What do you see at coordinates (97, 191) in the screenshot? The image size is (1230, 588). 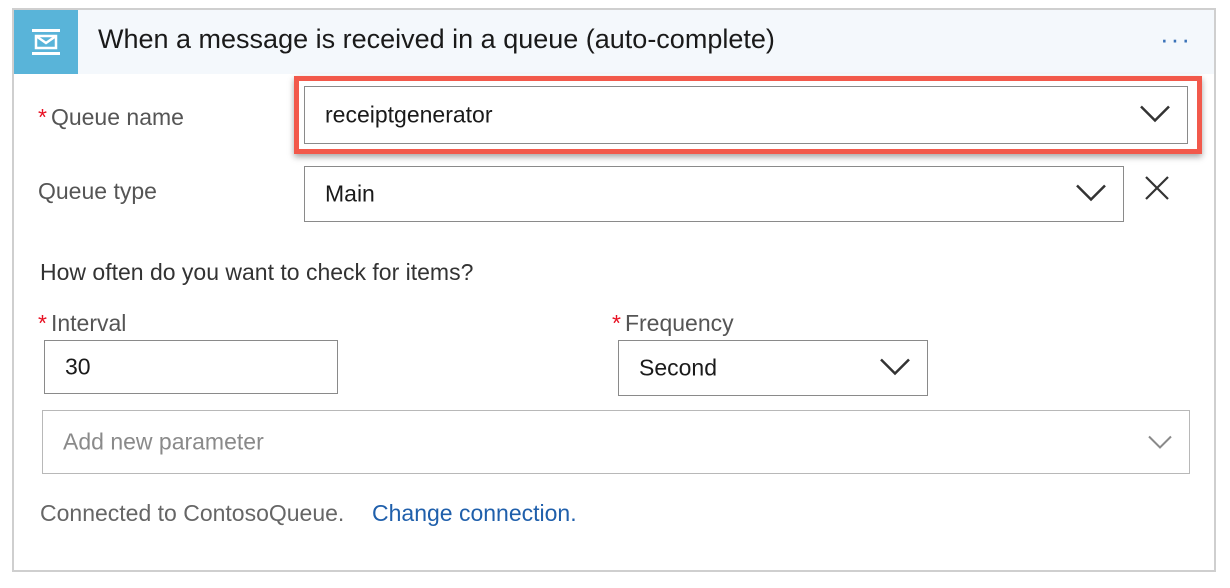 I see `queue-type-label: Queue type` at bounding box center [97, 191].